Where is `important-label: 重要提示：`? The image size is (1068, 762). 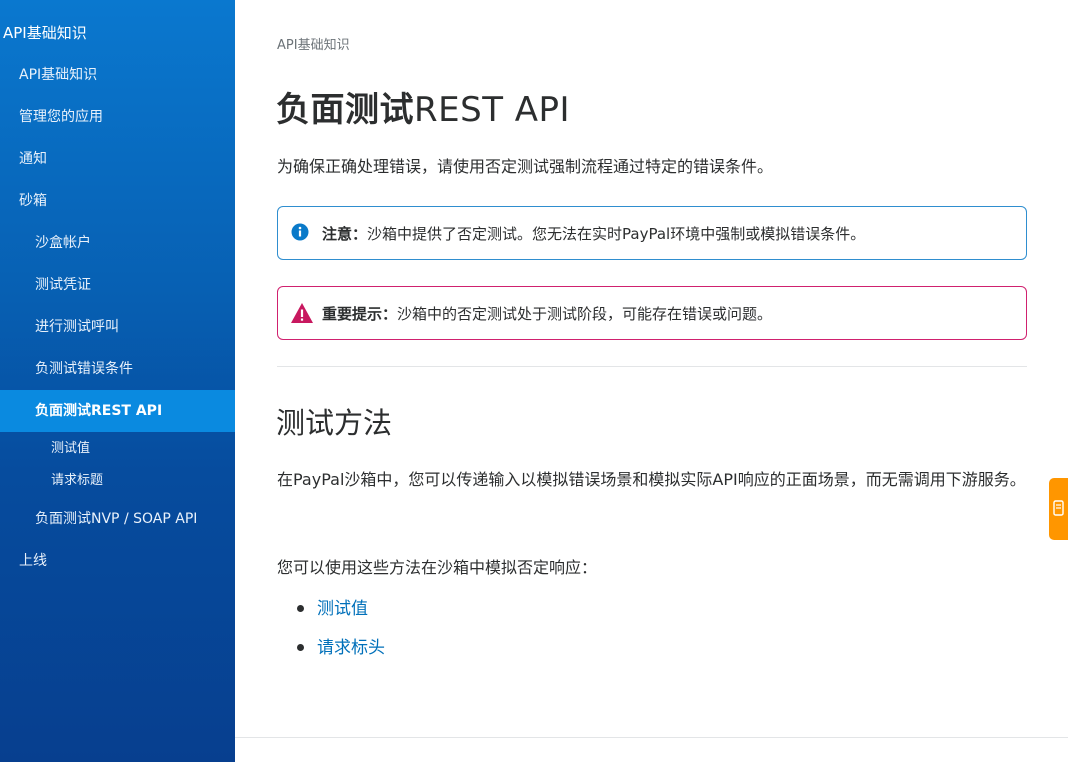 important-label: 重要提示： is located at coordinates (360, 314).